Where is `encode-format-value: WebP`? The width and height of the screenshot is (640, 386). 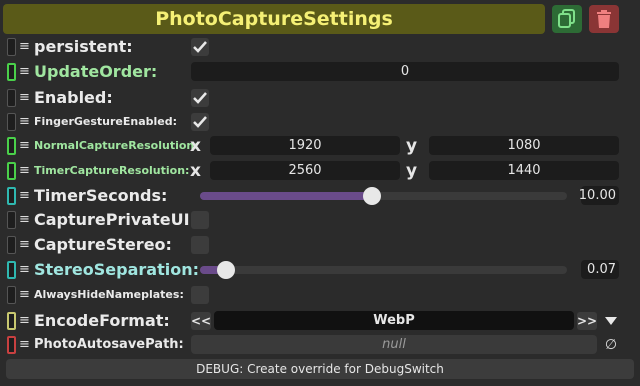
encode-format-value: WebP is located at coordinates (394, 320).